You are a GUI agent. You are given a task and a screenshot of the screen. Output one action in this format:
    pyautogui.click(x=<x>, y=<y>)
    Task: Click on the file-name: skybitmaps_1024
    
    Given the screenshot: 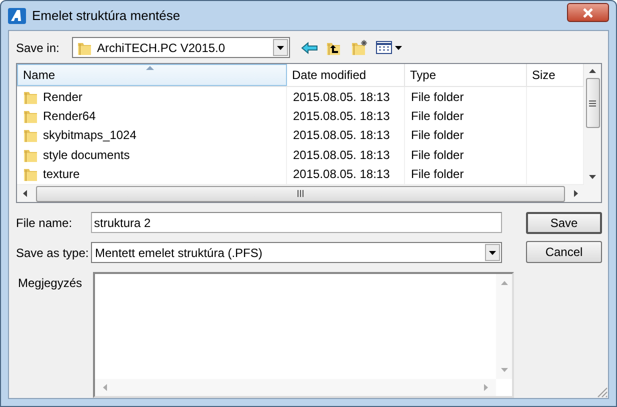 What is the action you would take?
    pyautogui.click(x=89, y=135)
    